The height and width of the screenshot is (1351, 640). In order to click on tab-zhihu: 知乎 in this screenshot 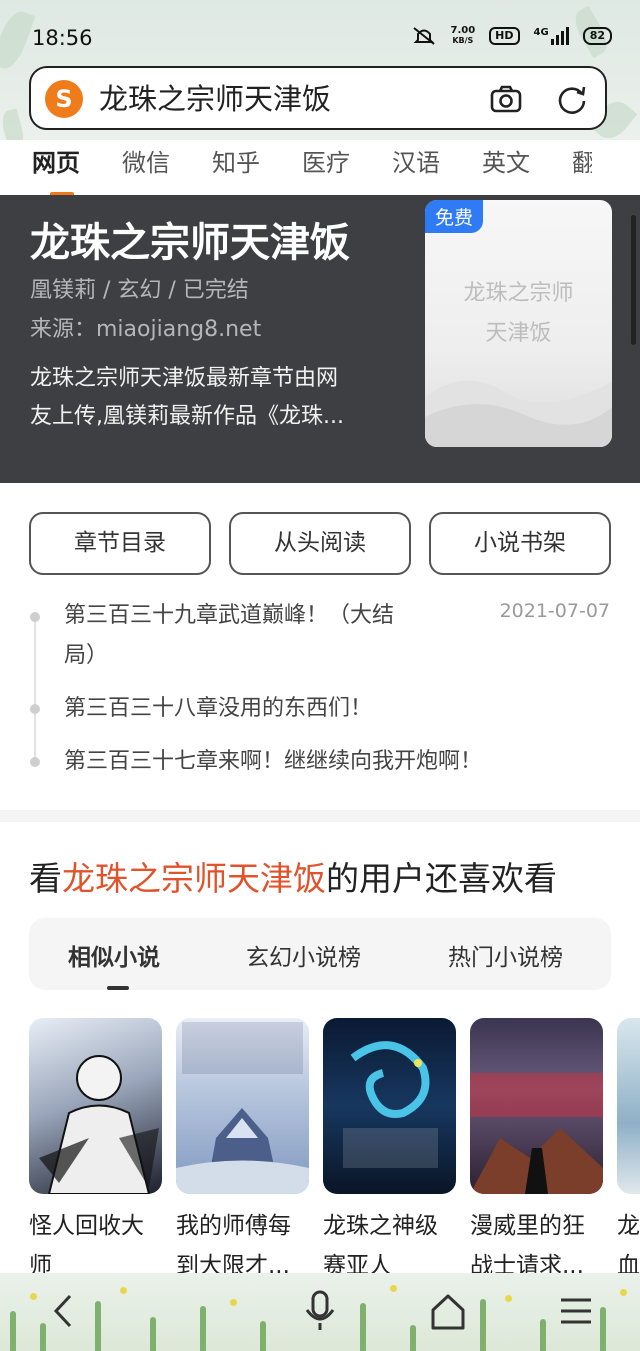, I will do `click(215, 167)`.